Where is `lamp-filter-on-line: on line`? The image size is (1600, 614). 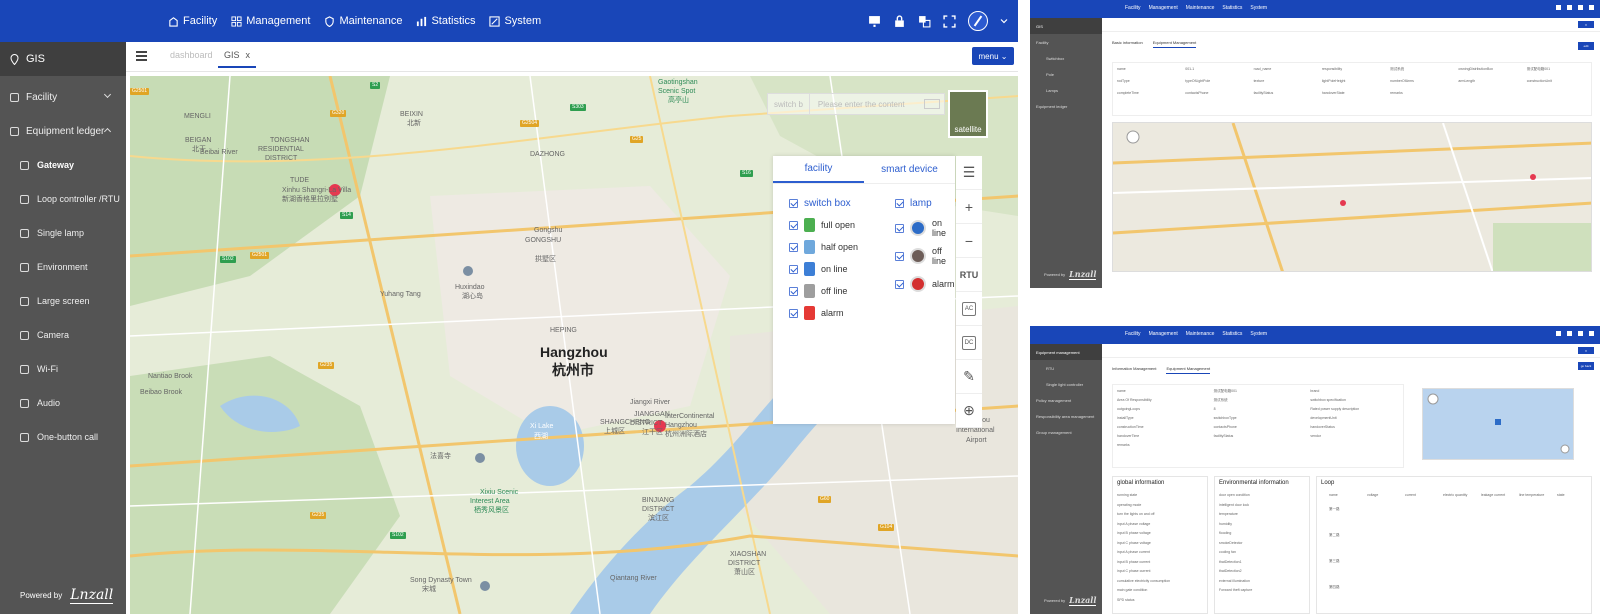
lamp-filter-on-line: on line is located at coordinates (925, 228).